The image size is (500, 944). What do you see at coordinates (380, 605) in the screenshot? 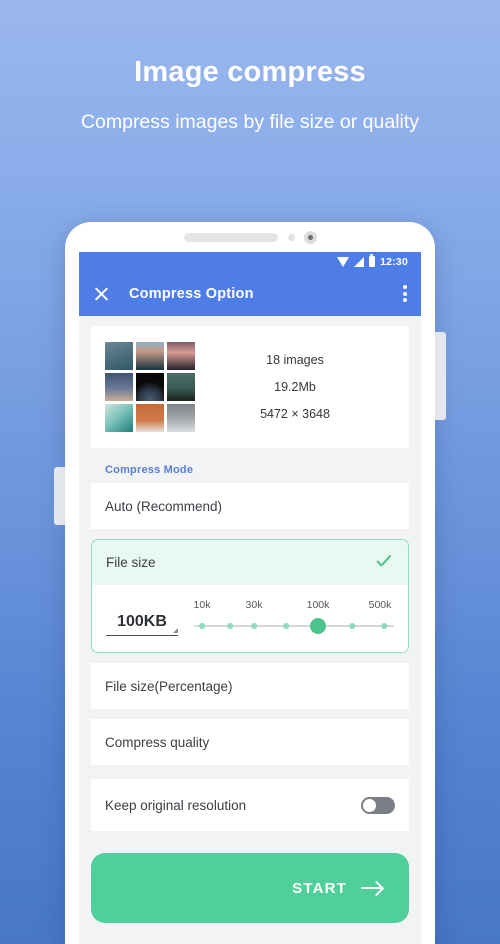
I see `slider-label-3: 500k` at bounding box center [380, 605].